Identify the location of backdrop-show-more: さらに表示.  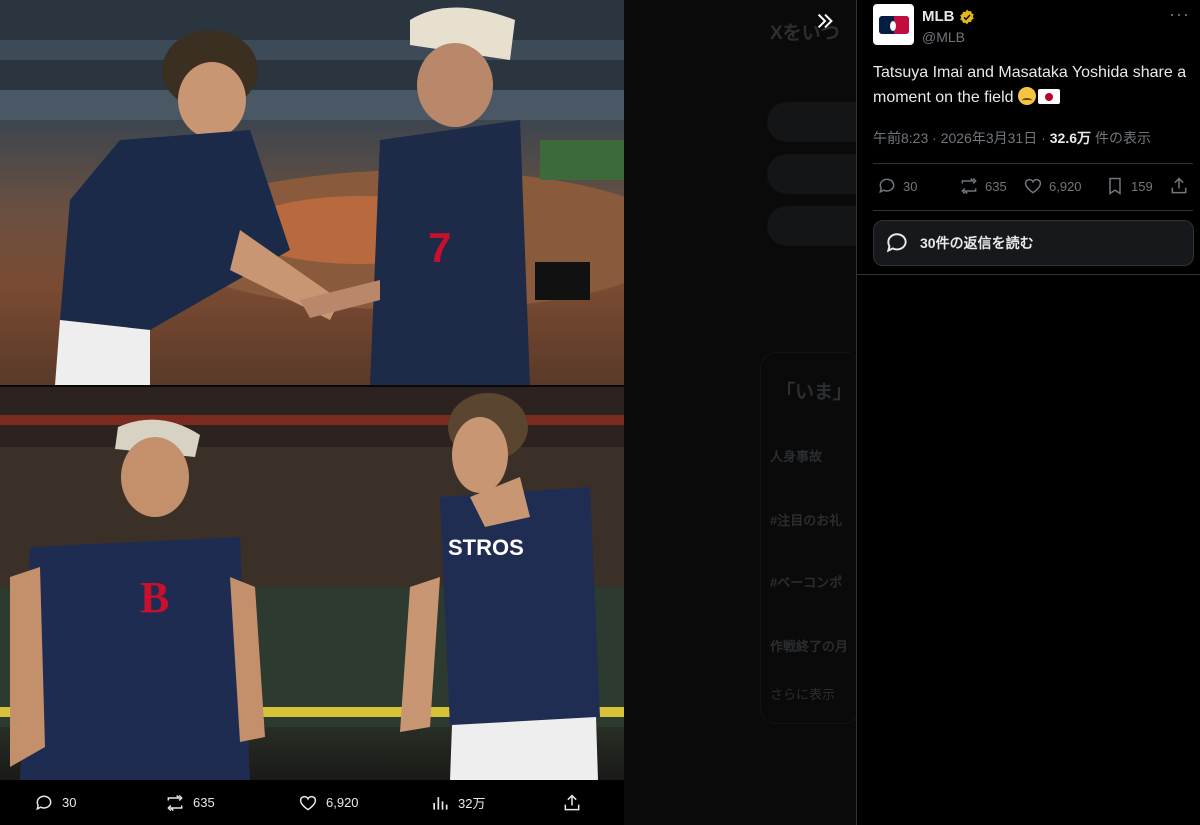
(803, 694).